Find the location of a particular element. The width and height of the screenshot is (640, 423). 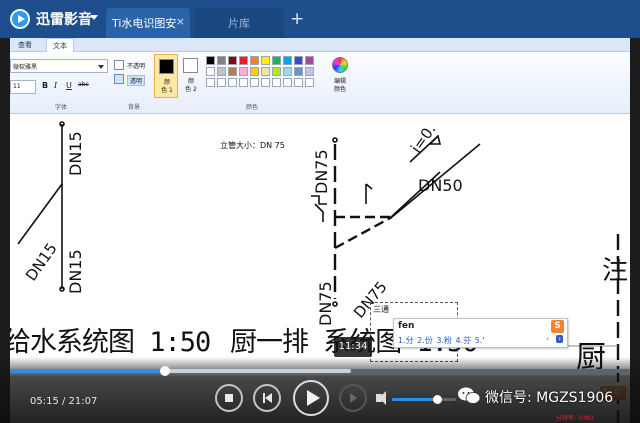

pipe-size-label: 立管大小：DN 75 is located at coordinates (252, 145).